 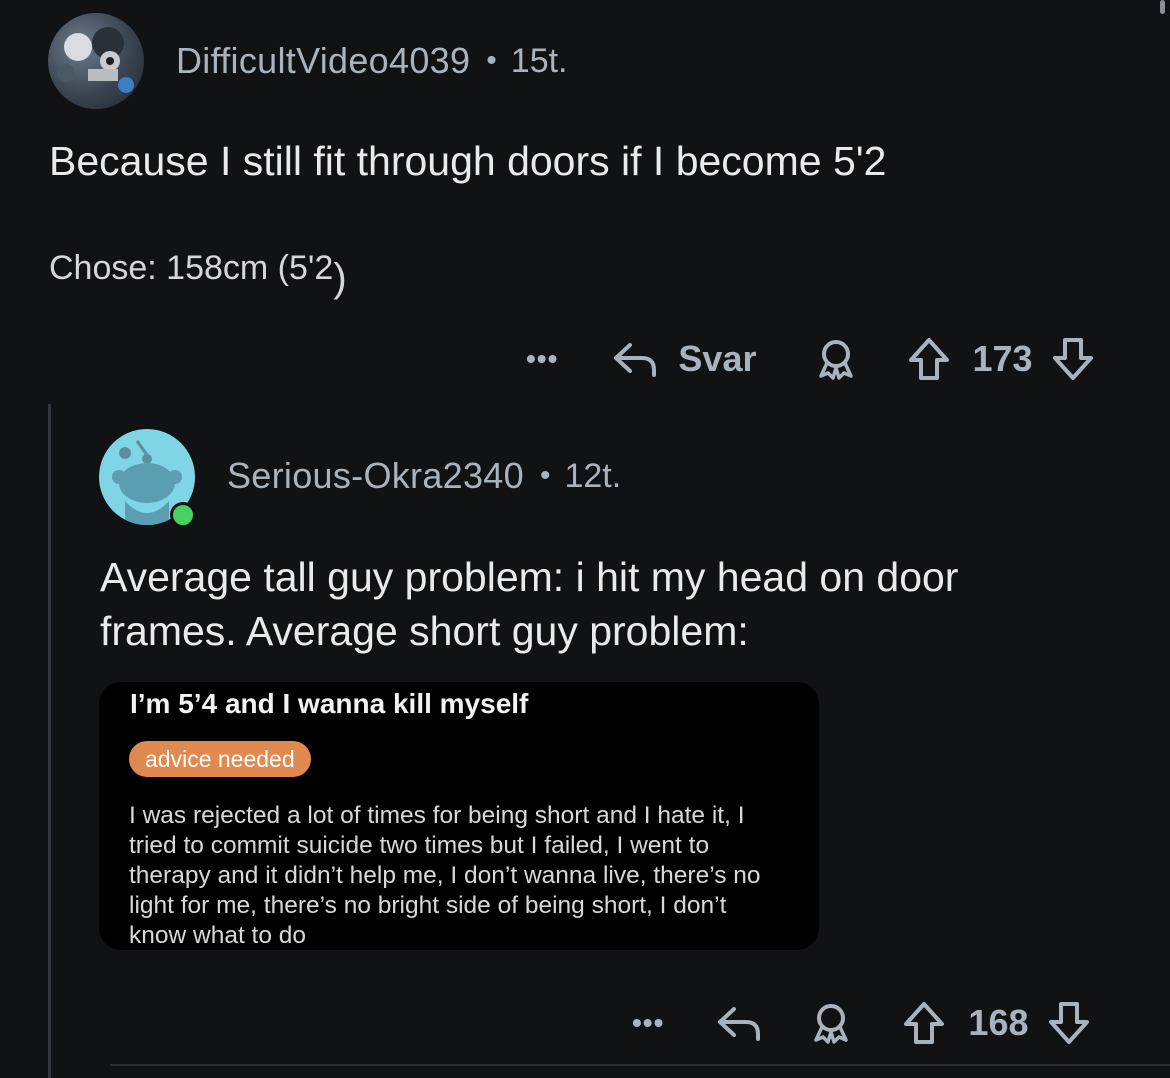 I want to click on reply-button: Svar, so click(x=717, y=359).